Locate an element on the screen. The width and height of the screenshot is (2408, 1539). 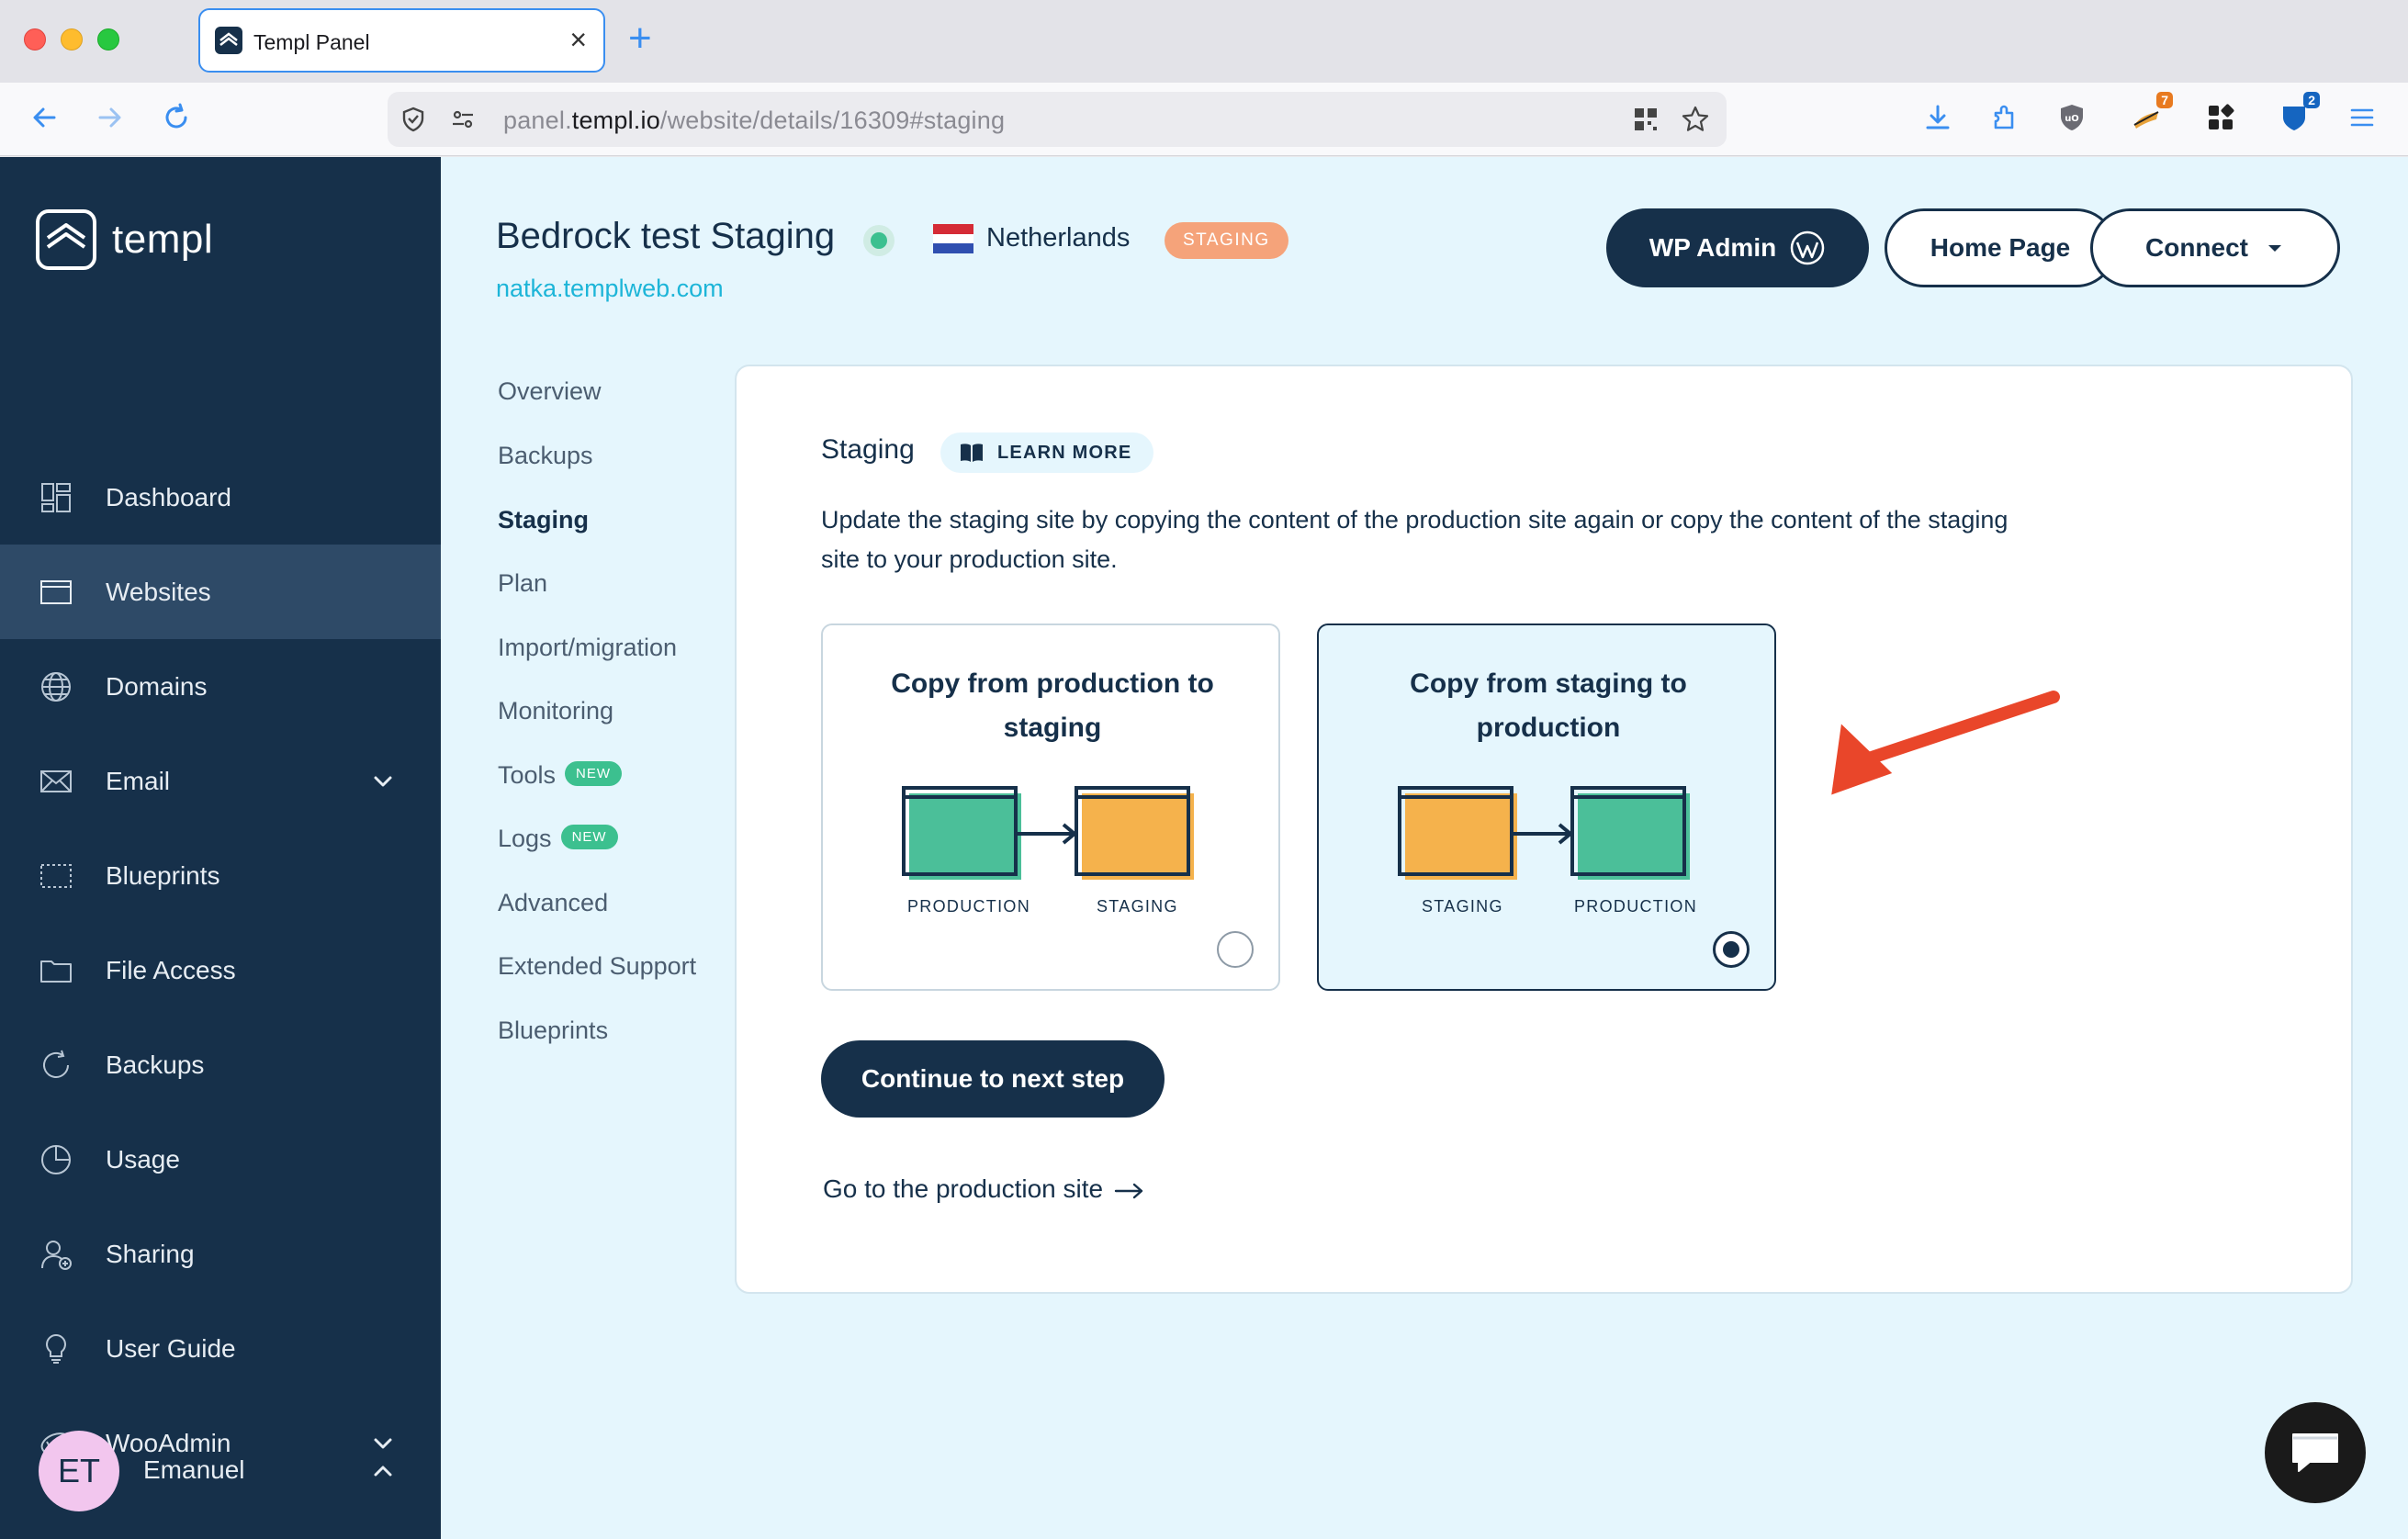
bookmark-star-icon is located at coordinates (1696, 119).